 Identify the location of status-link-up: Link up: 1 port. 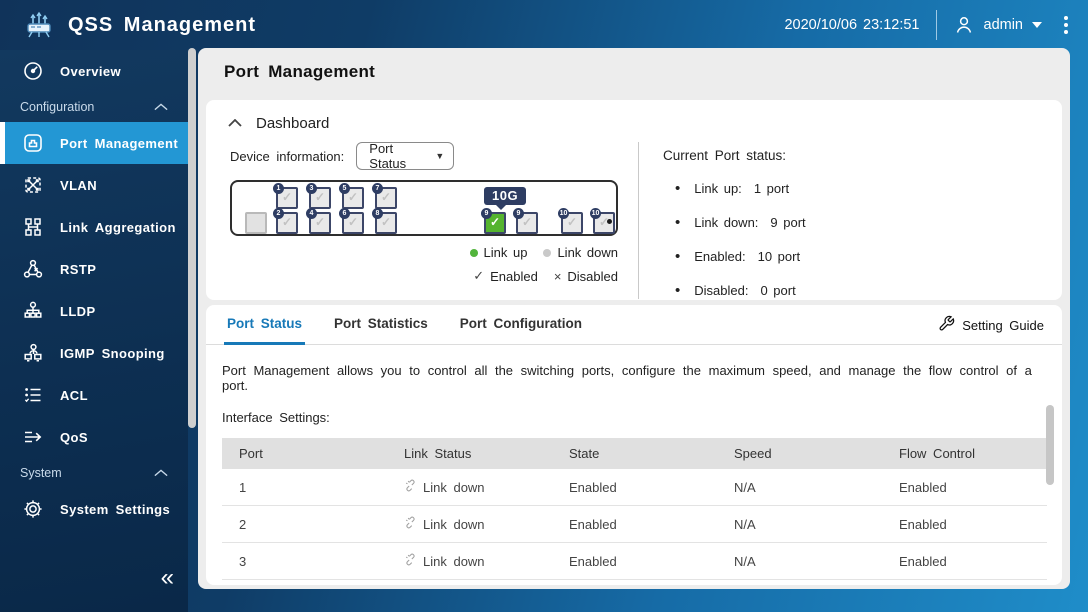
(862, 188).